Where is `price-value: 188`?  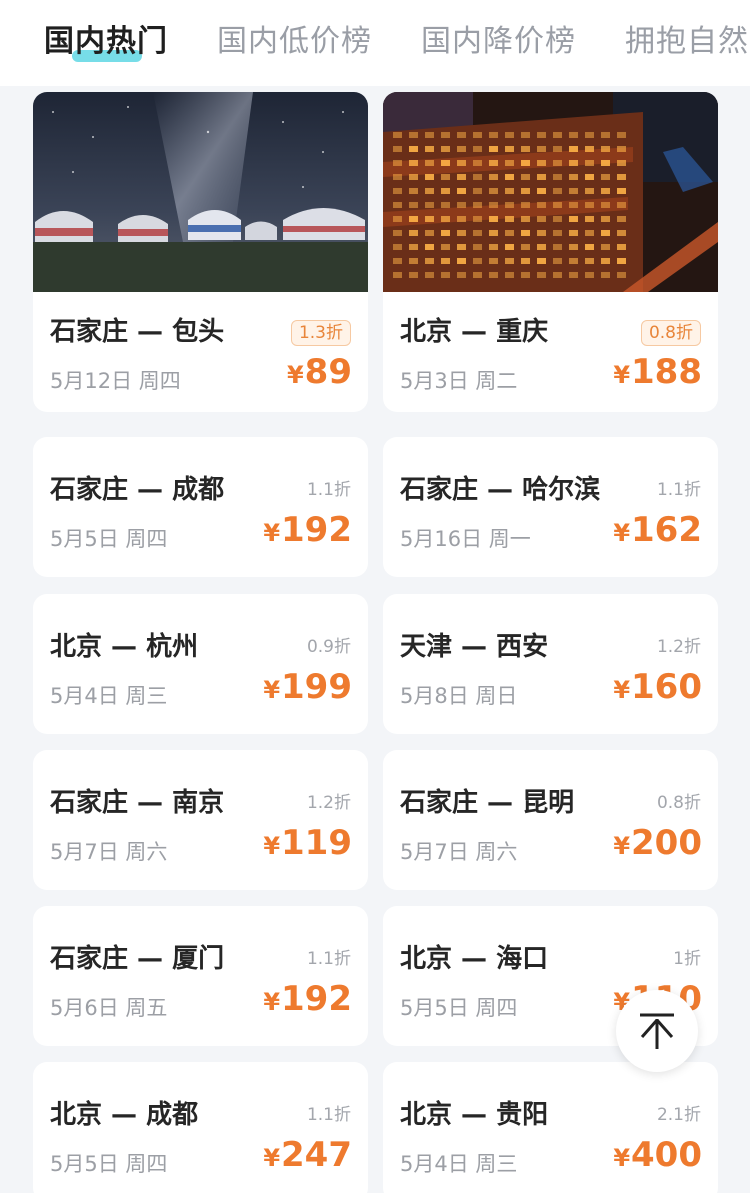
price-value: 188 is located at coordinates (666, 372).